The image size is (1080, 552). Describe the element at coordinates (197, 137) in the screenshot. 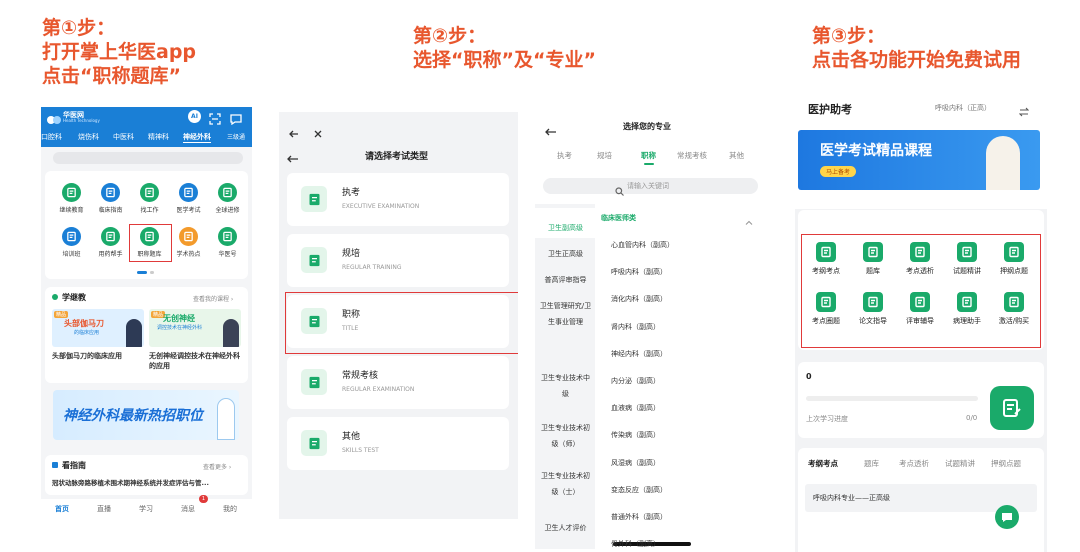

I see `tab-category-4-active: 神经外科` at that location.